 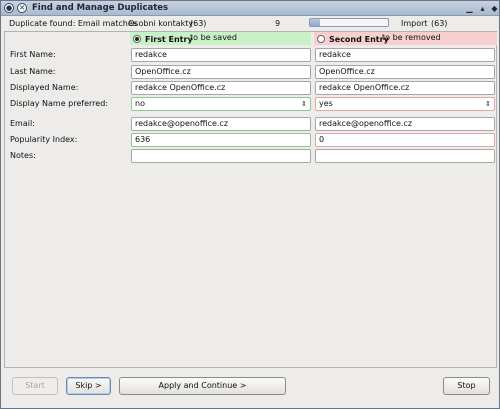 What do you see at coordinates (221, 55) in the screenshot?
I see `first-name-left-field: redakce` at bounding box center [221, 55].